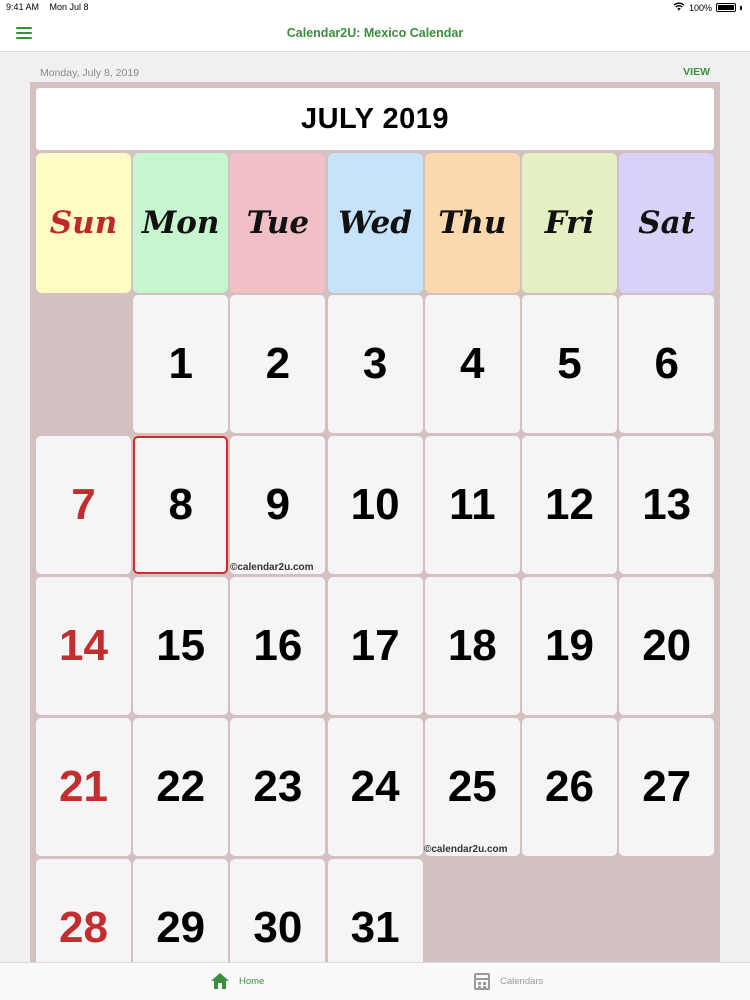 The width and height of the screenshot is (750, 1000). I want to click on day-cell: 17, so click(375, 646).